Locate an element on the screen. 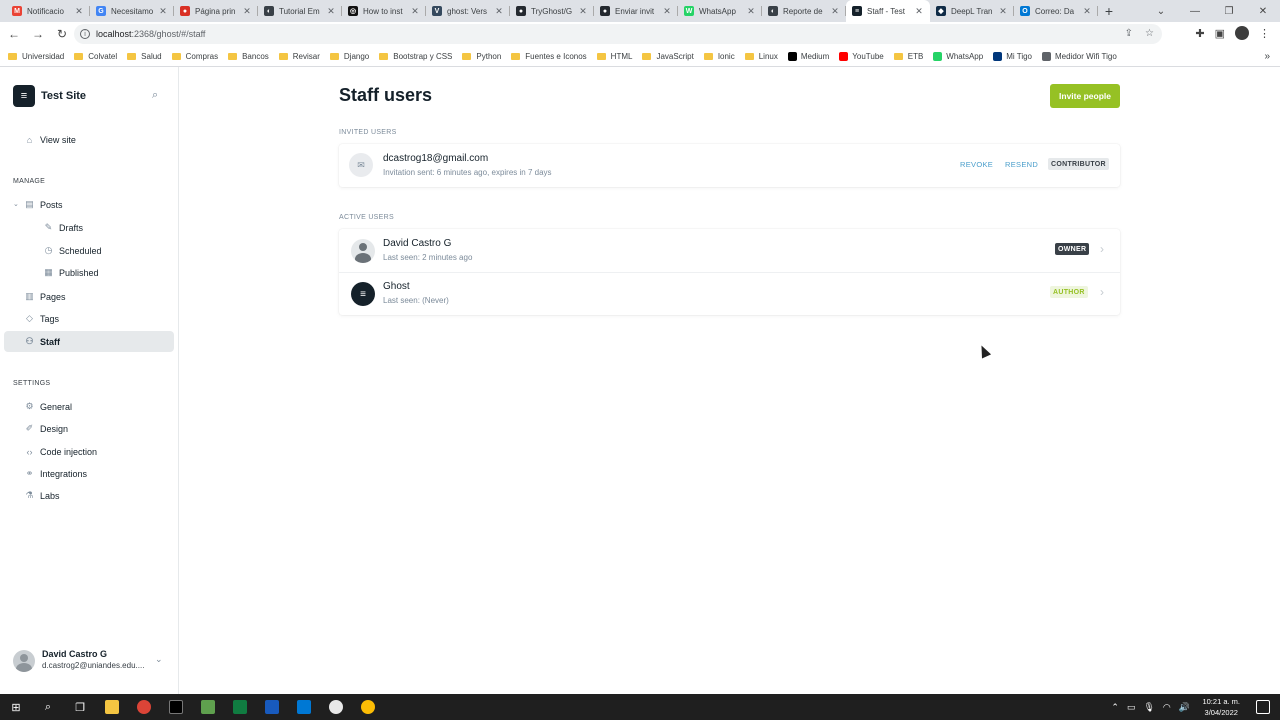  sidebar-item-posts: ▤ Posts is located at coordinates (89, 204).